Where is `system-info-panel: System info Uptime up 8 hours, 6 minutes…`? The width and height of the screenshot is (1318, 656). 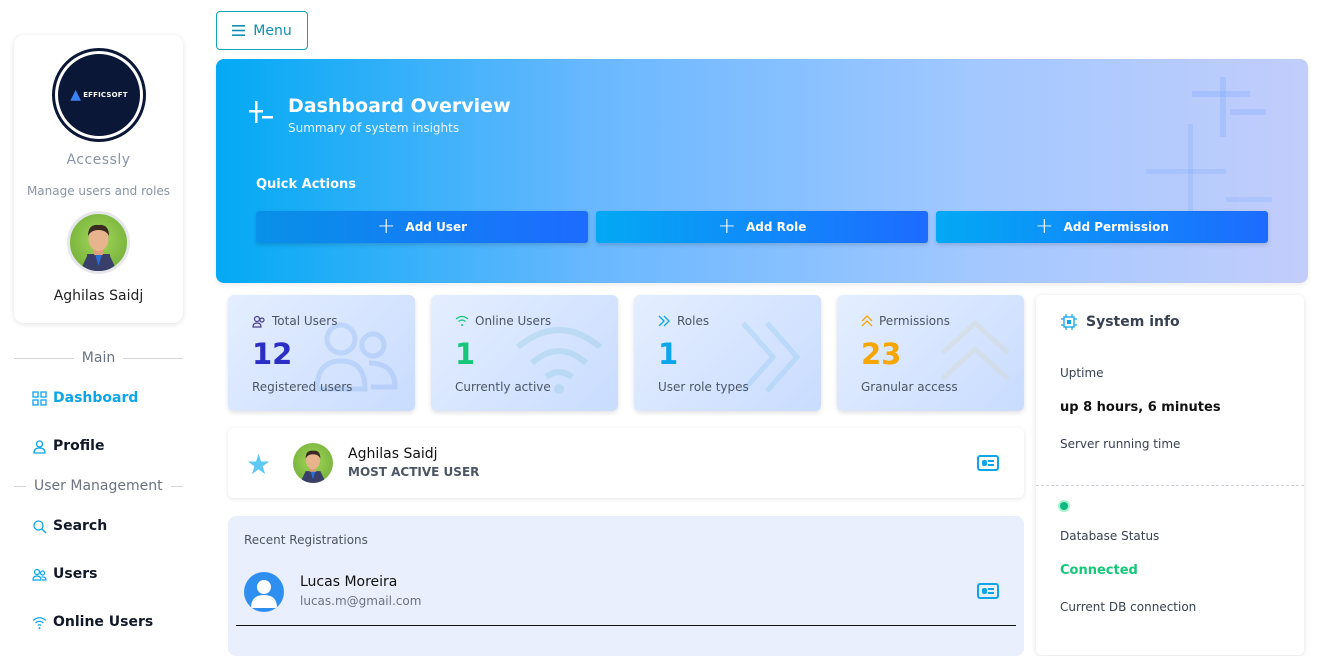 system-info-panel: System info Uptime up 8 hours, 6 minutes… is located at coordinates (1170, 475).